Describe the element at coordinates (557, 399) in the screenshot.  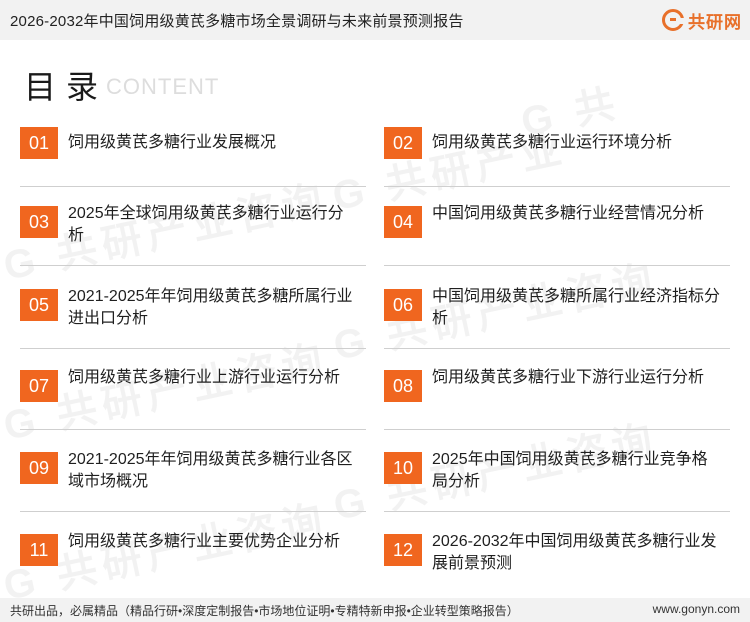
I see `toc-item-08: 08 饲用级黄芪多糖行业下游行业运行分析` at that location.